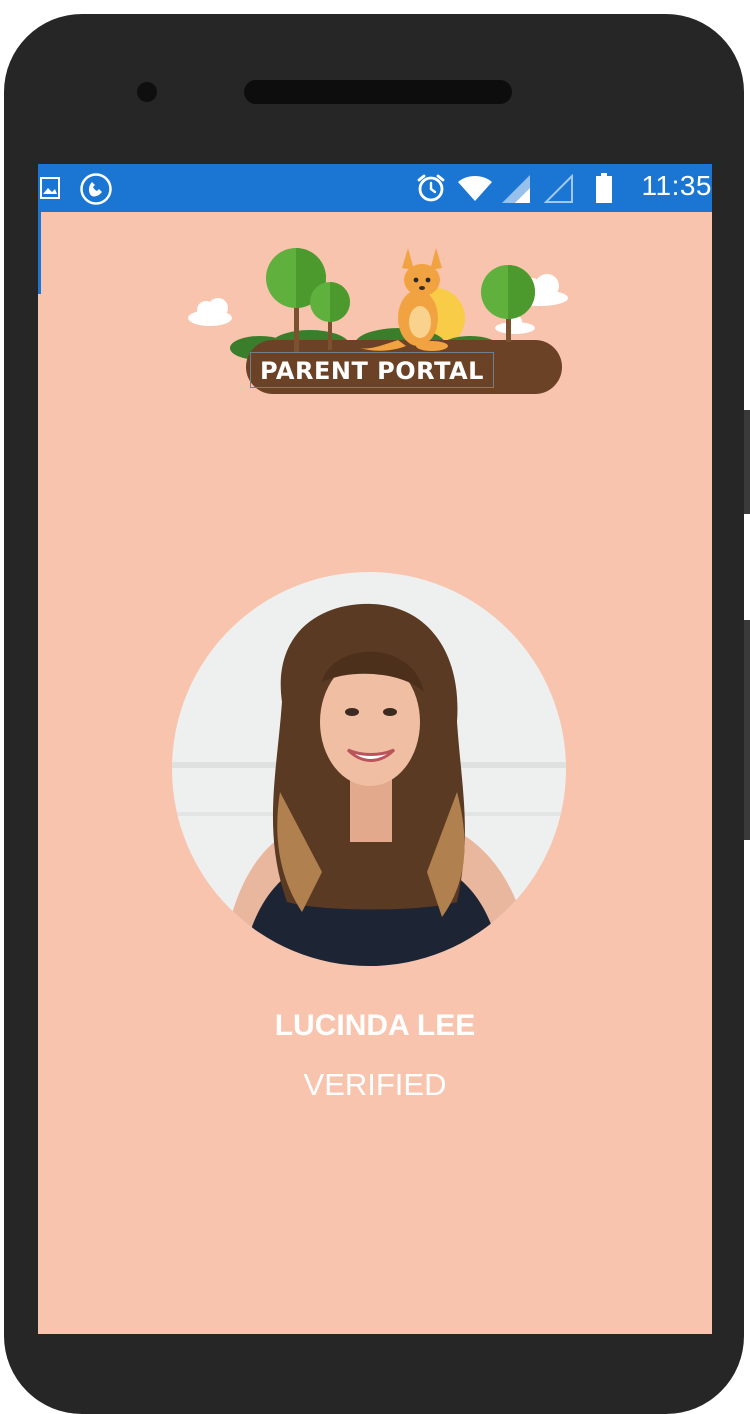  I want to click on call-icon, so click(96, 189).